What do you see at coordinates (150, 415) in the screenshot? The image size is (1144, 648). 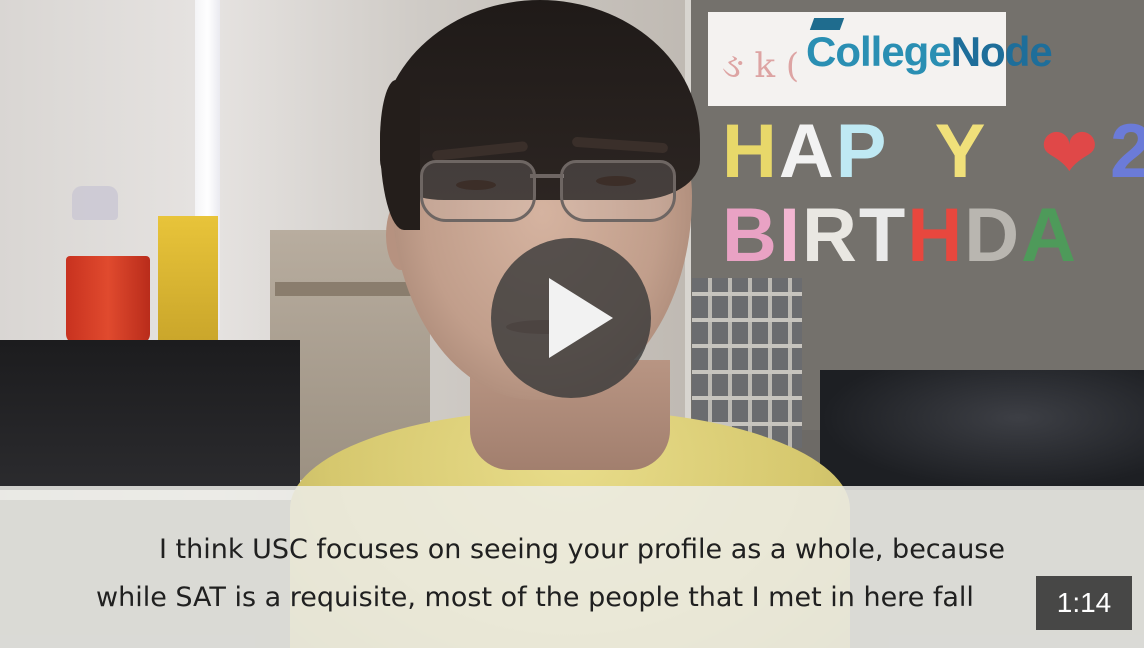 I see `dark-object` at bounding box center [150, 415].